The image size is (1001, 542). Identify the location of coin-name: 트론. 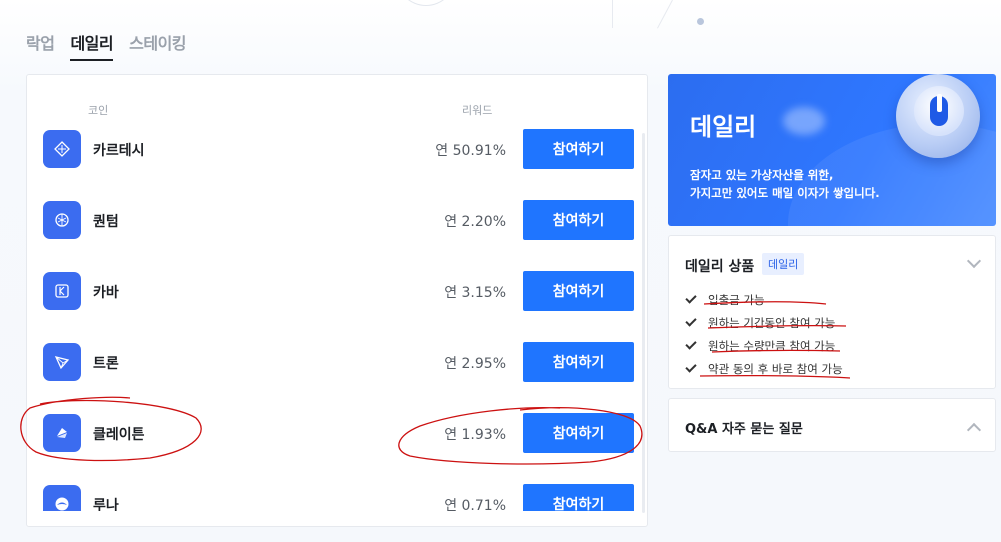
(106, 364).